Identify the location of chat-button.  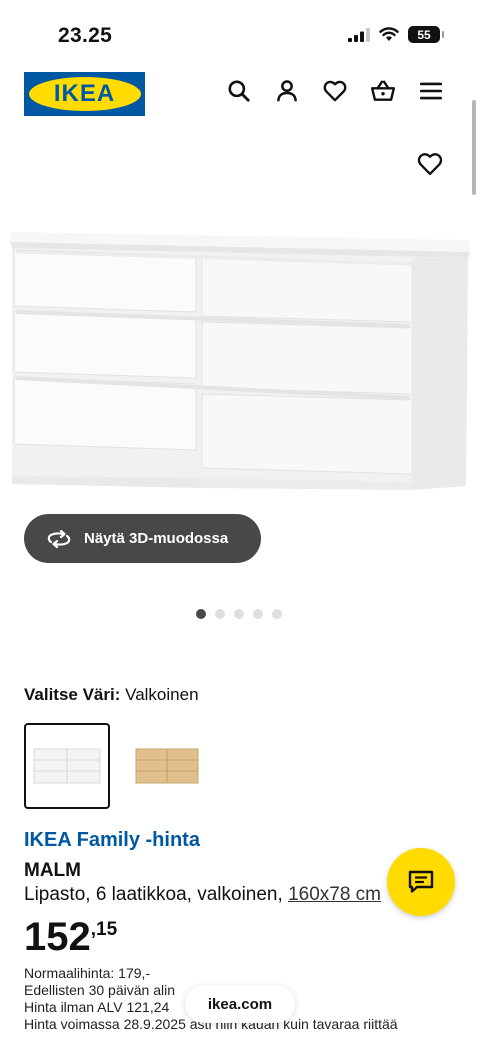
(421, 882).